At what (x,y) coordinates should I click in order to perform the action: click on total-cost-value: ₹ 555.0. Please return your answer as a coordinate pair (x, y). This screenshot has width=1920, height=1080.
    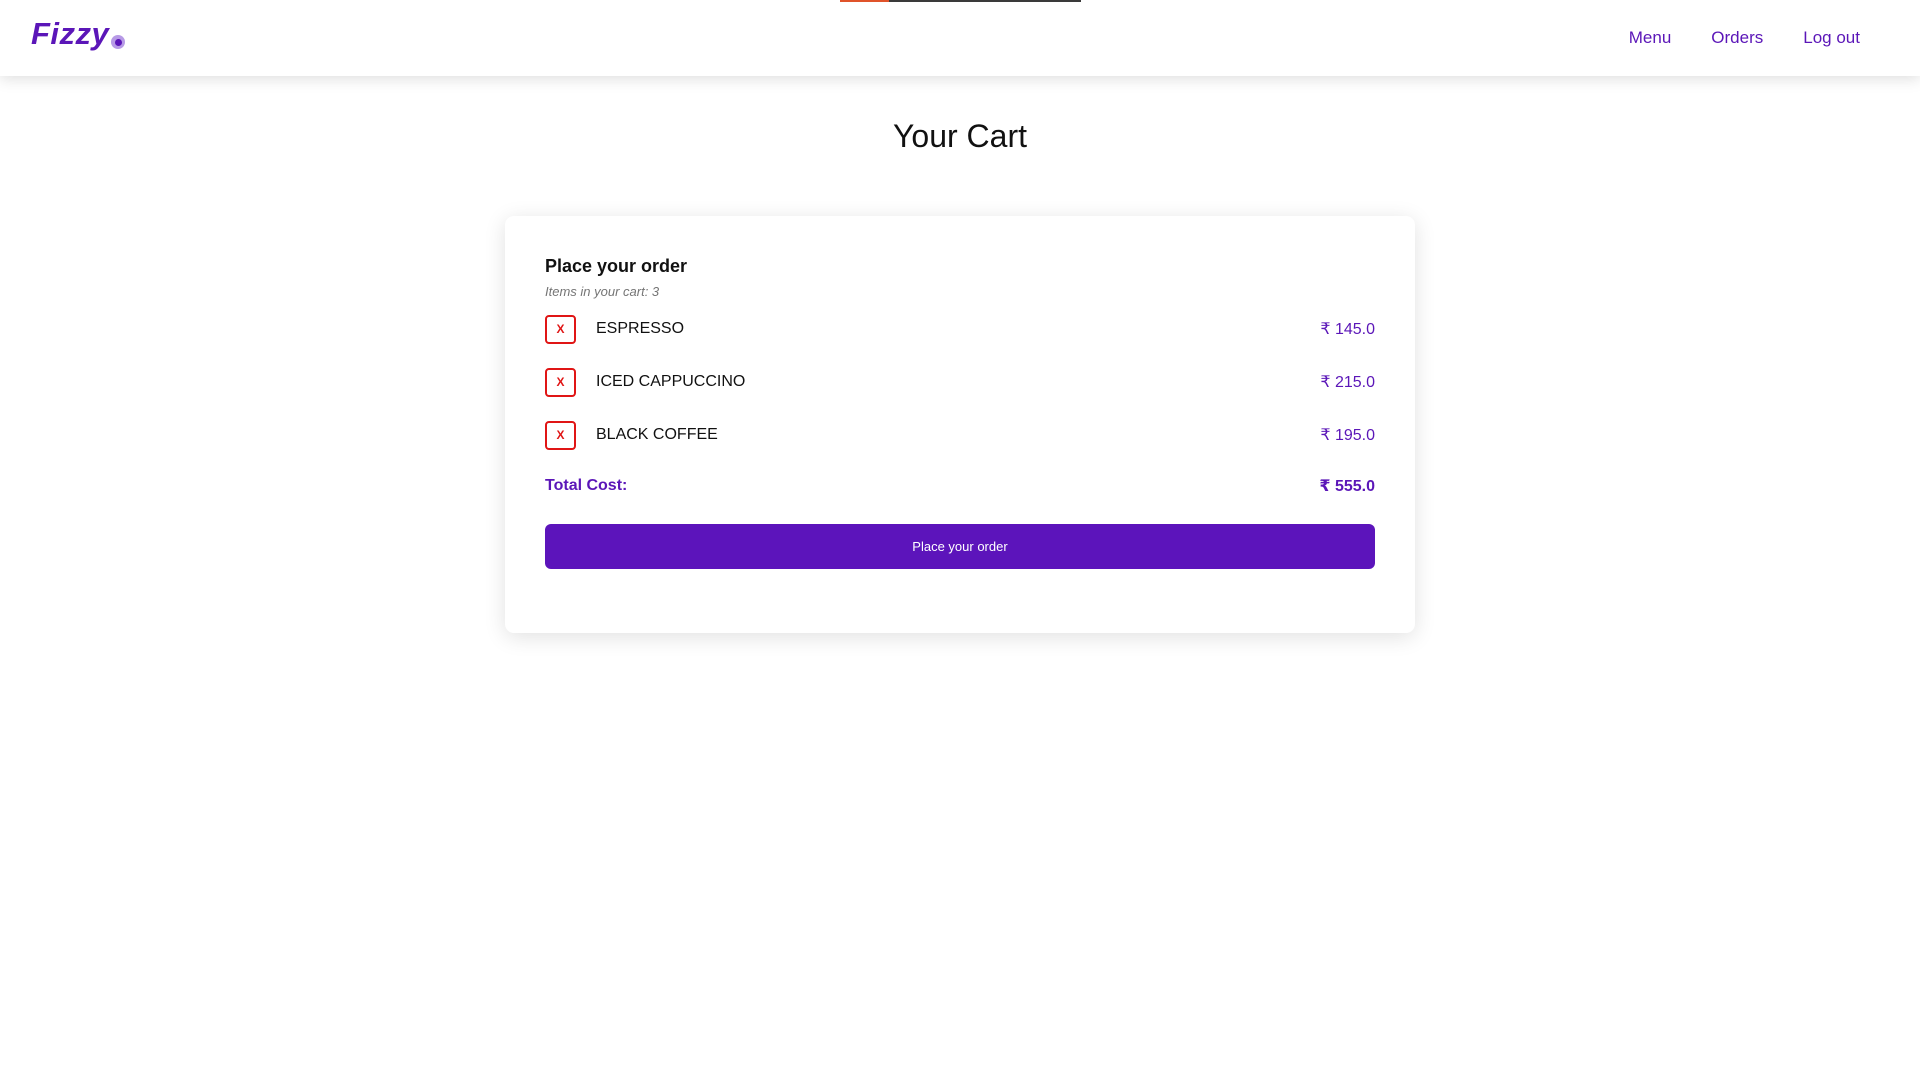
    Looking at the image, I should click on (1347, 486).